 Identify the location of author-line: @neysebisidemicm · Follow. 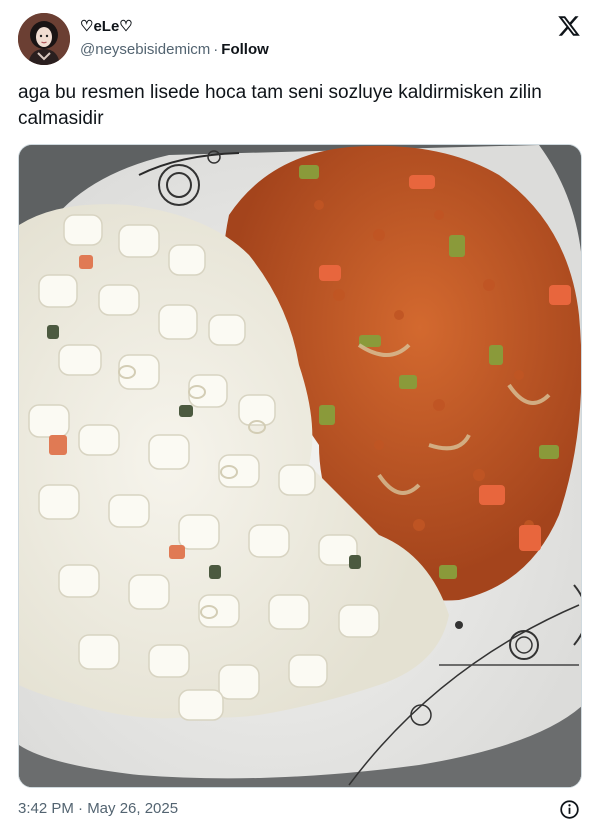
(174, 49).